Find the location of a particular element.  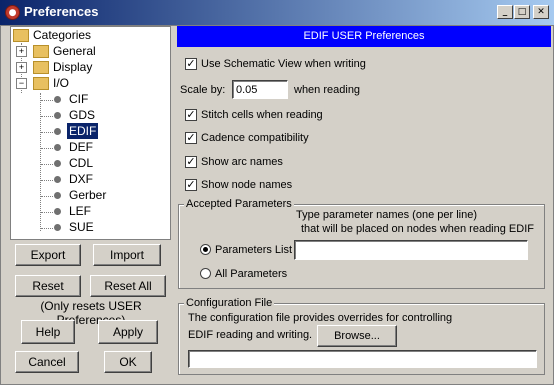

use-schematic-checkbox: ✓ is located at coordinates (191, 64).